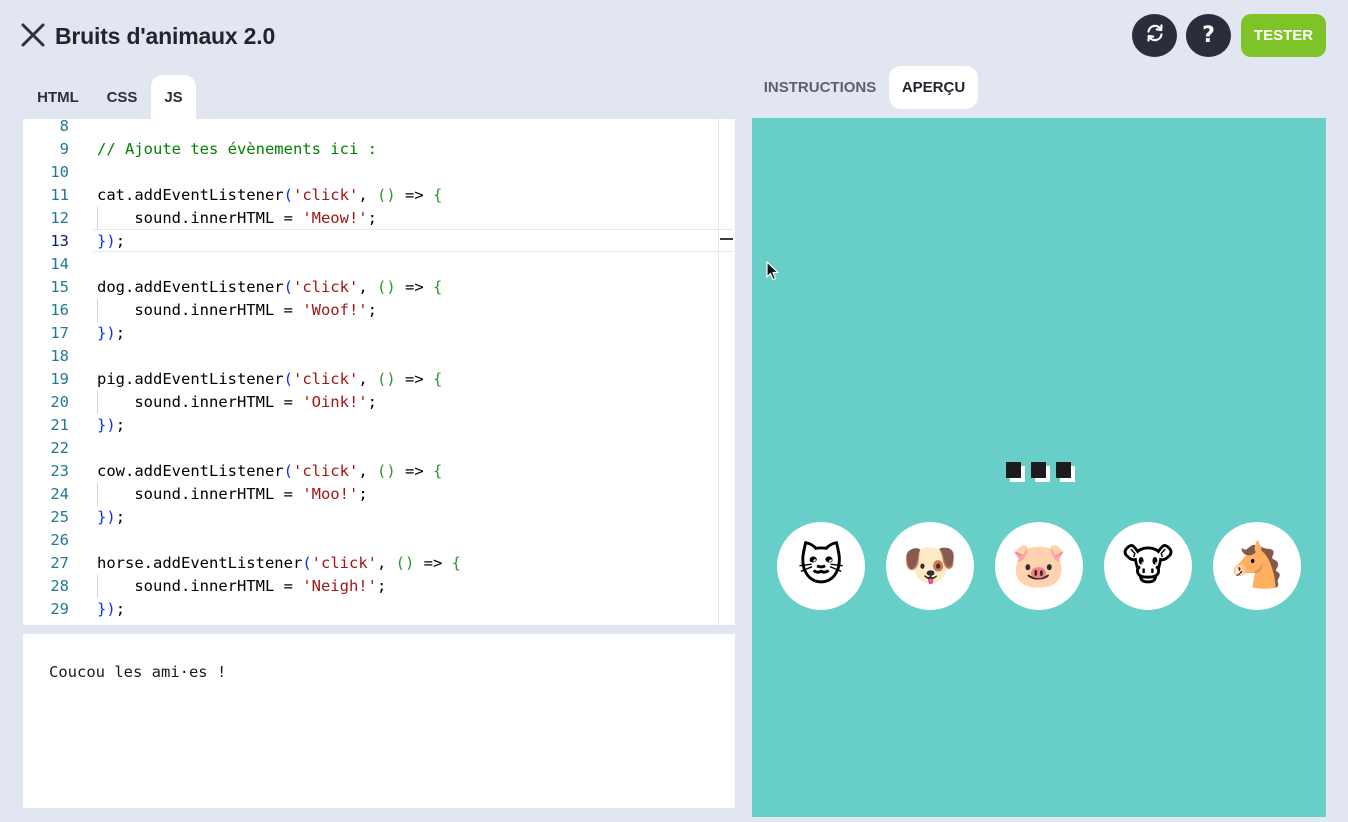  I want to click on code-line: 10, so click(368, 172).